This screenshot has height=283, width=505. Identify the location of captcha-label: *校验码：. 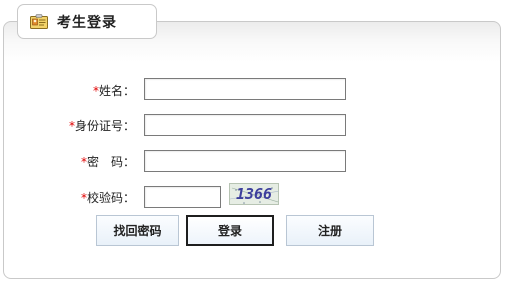
(107, 198).